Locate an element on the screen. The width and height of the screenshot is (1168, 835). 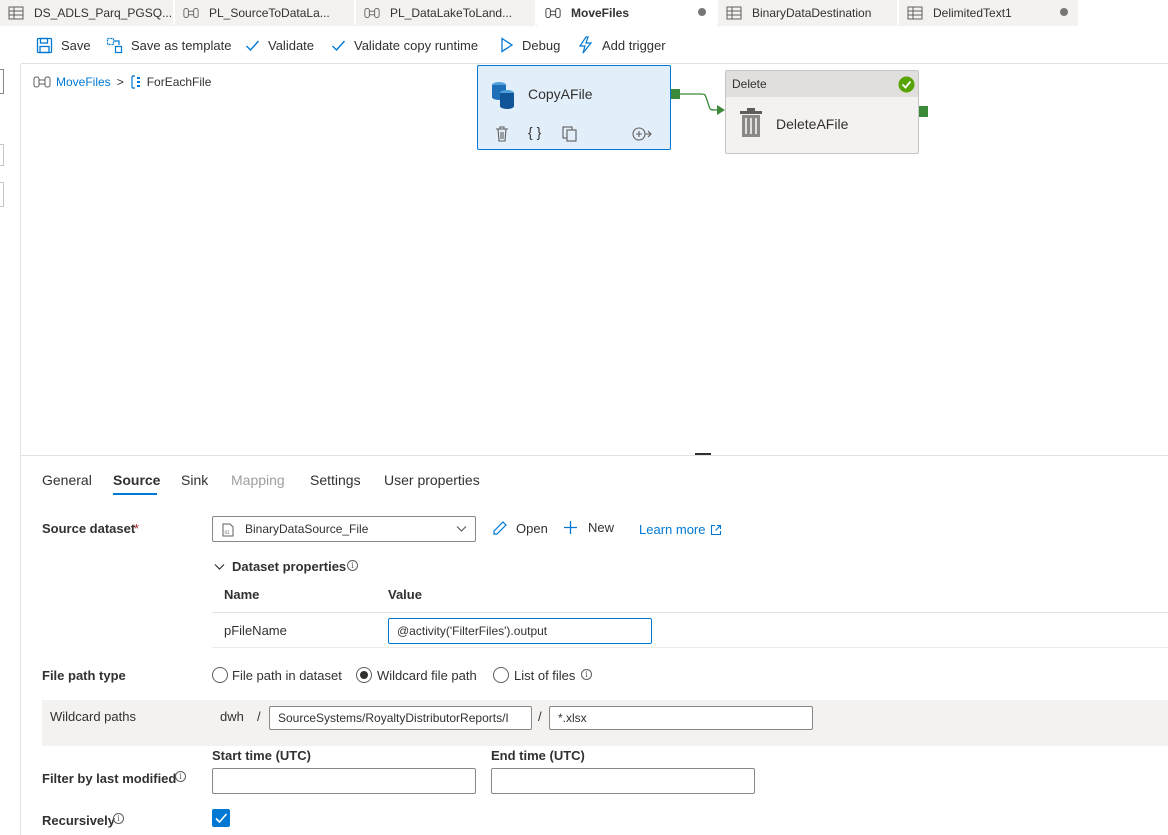
table-icon is located at coordinates (734, 13).